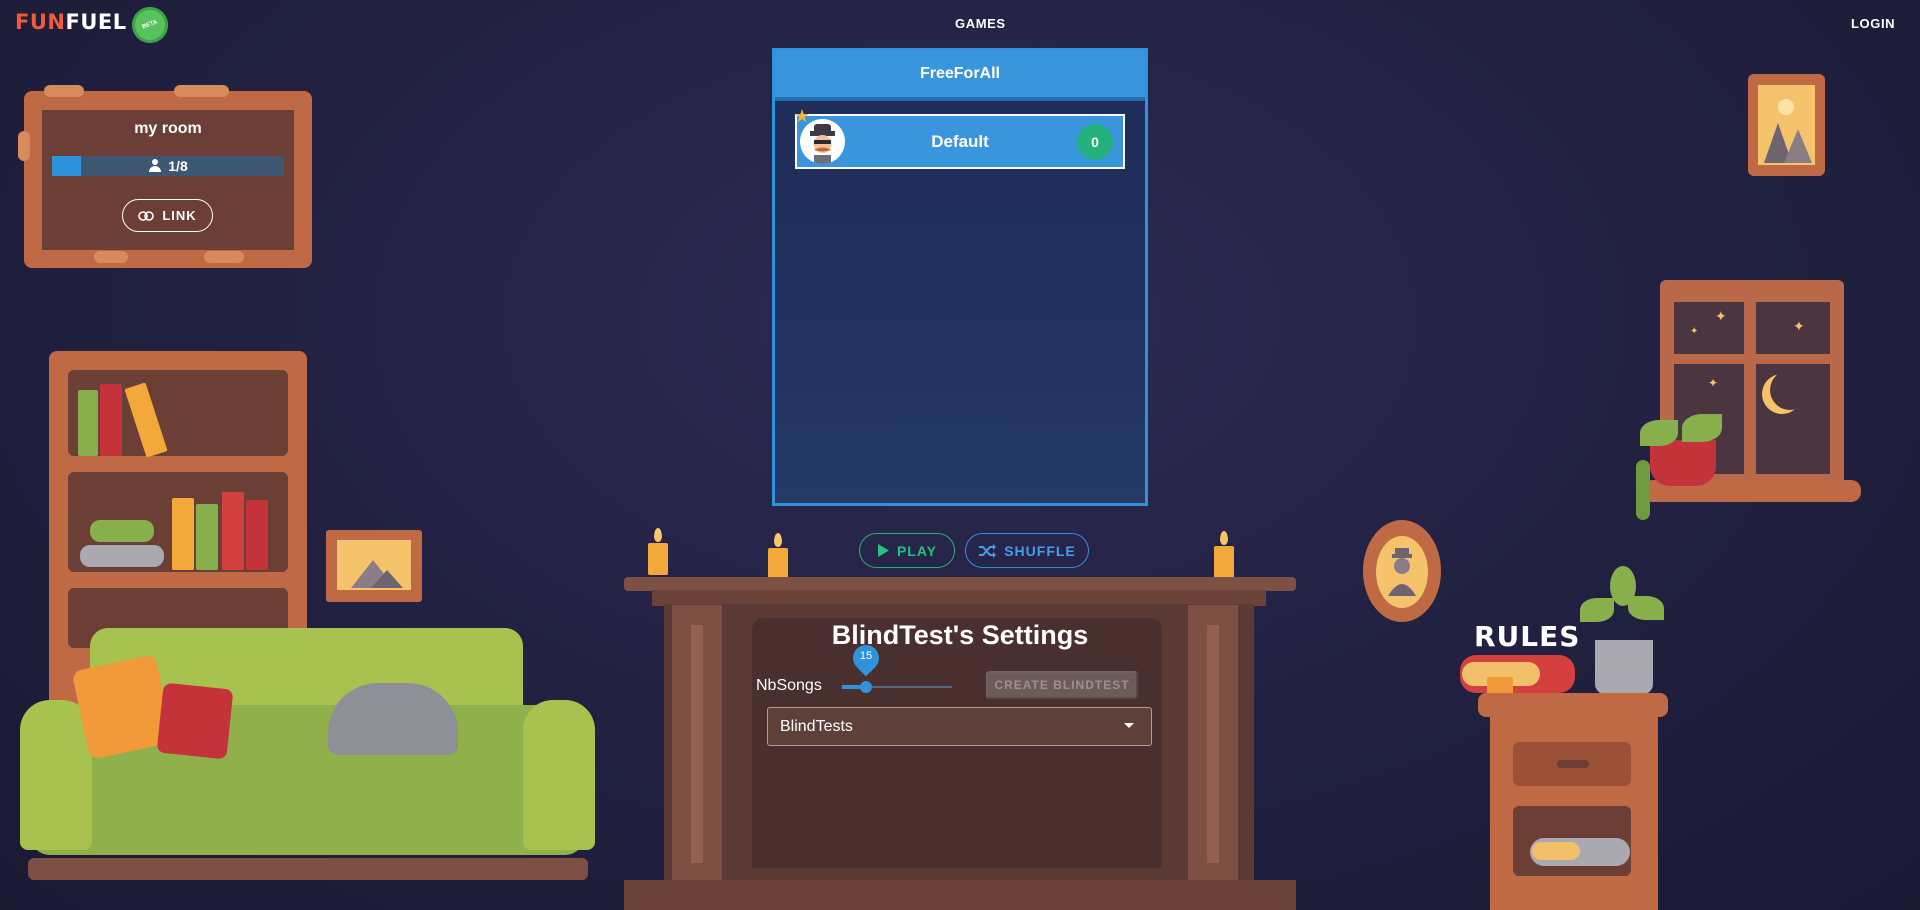 This screenshot has width=1920, height=910. What do you see at coordinates (40, 22) in the screenshot?
I see `logo-fun-text: FUN` at bounding box center [40, 22].